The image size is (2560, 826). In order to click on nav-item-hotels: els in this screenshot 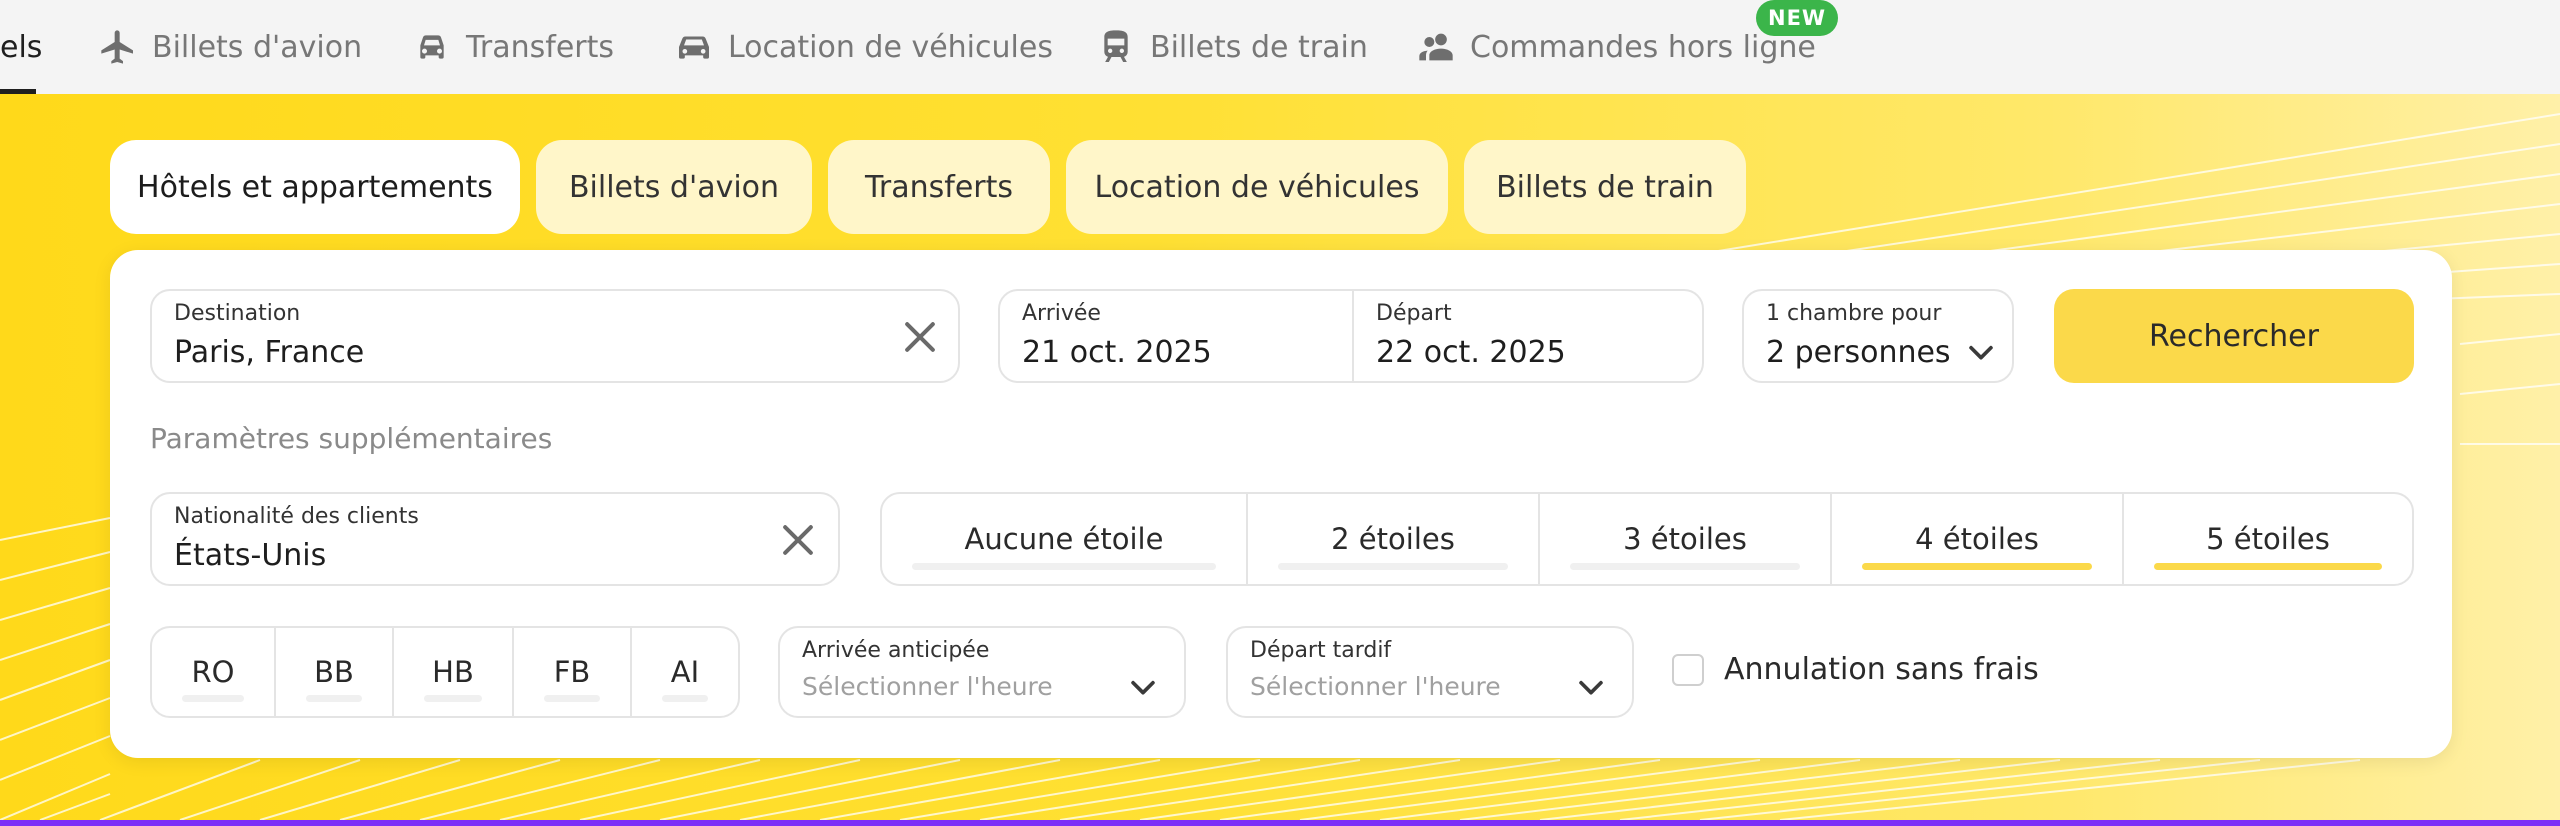, I will do `click(21, 47)`.